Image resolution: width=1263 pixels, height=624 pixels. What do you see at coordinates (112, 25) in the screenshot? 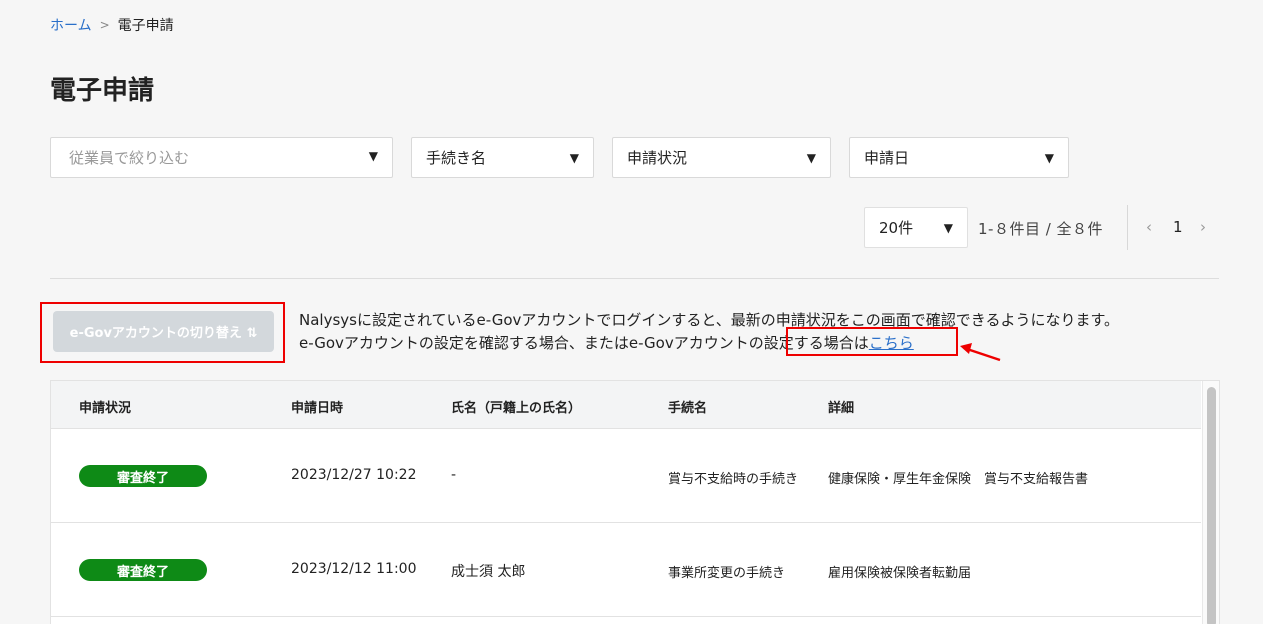
I see `breadcrumb: ホーム > 電子申請` at bounding box center [112, 25].